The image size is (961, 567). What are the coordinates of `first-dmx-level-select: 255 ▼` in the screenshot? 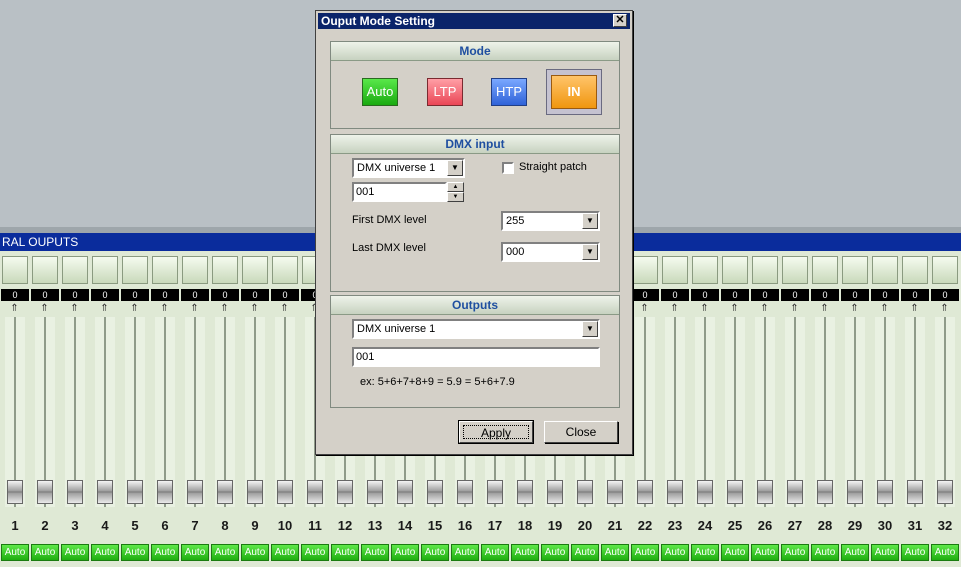 It's located at (550, 221).